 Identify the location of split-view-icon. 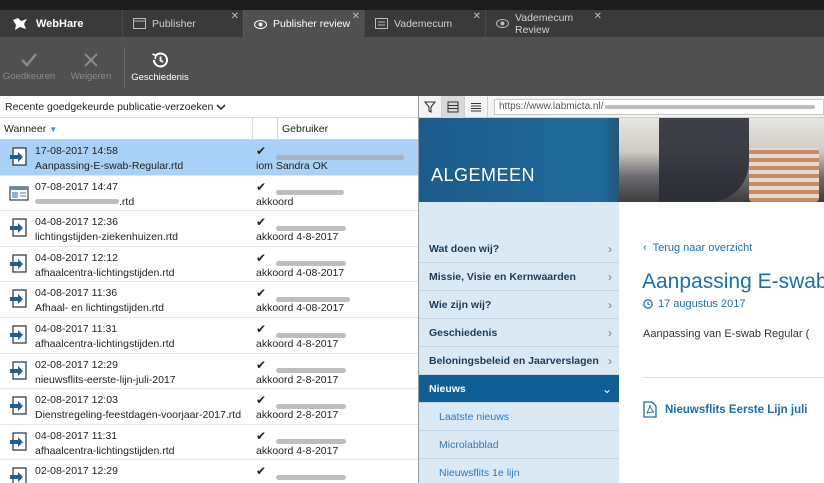
(453, 106).